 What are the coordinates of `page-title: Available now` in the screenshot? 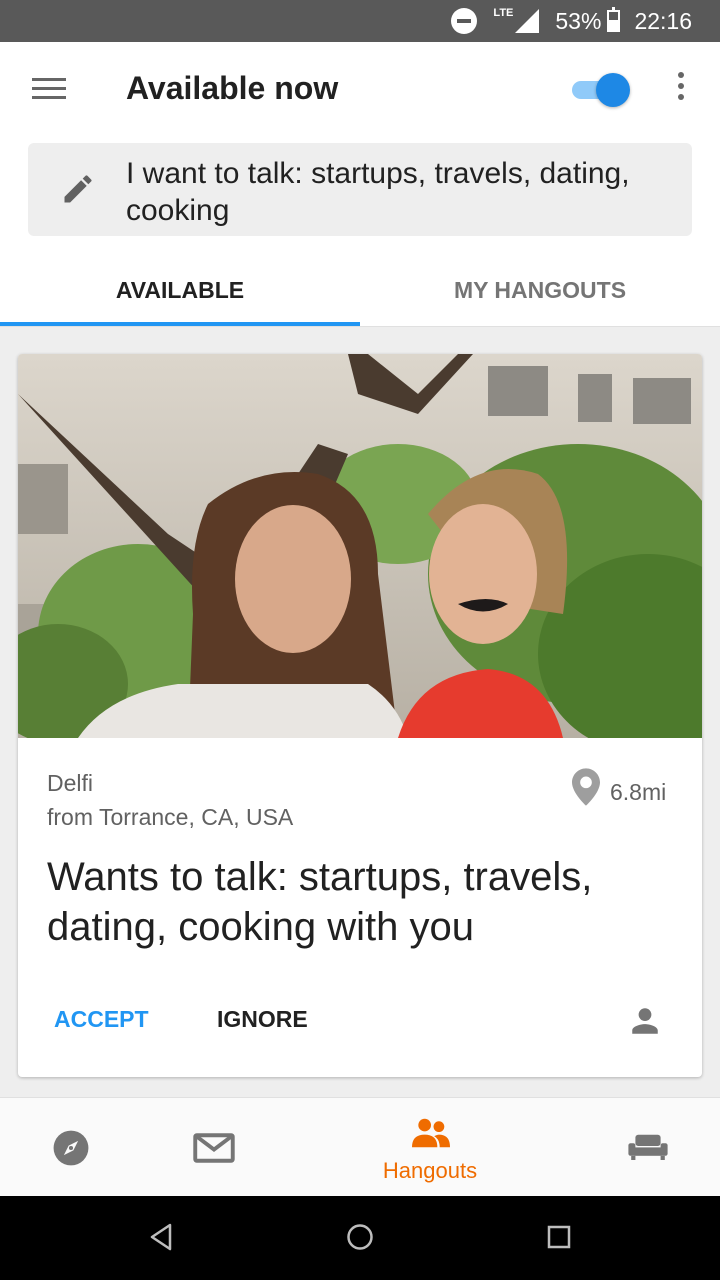 It's located at (232, 88).